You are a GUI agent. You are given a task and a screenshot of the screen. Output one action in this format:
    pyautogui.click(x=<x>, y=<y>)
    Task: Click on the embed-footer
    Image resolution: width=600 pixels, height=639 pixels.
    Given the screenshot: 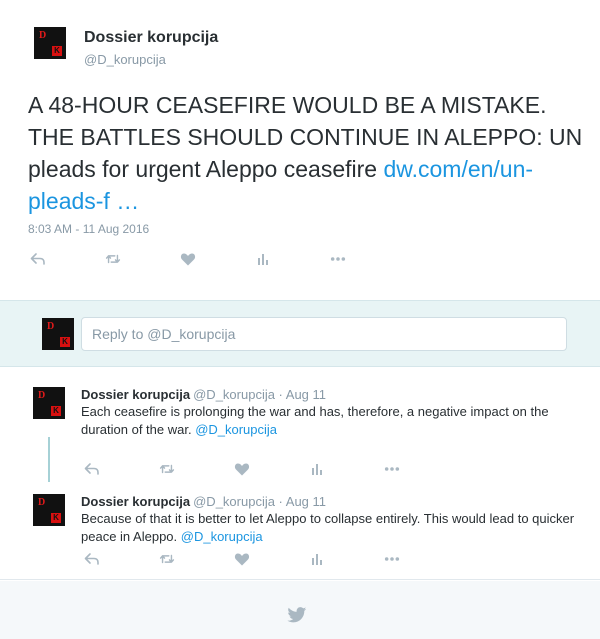 What is the action you would take?
    pyautogui.click(x=300, y=610)
    